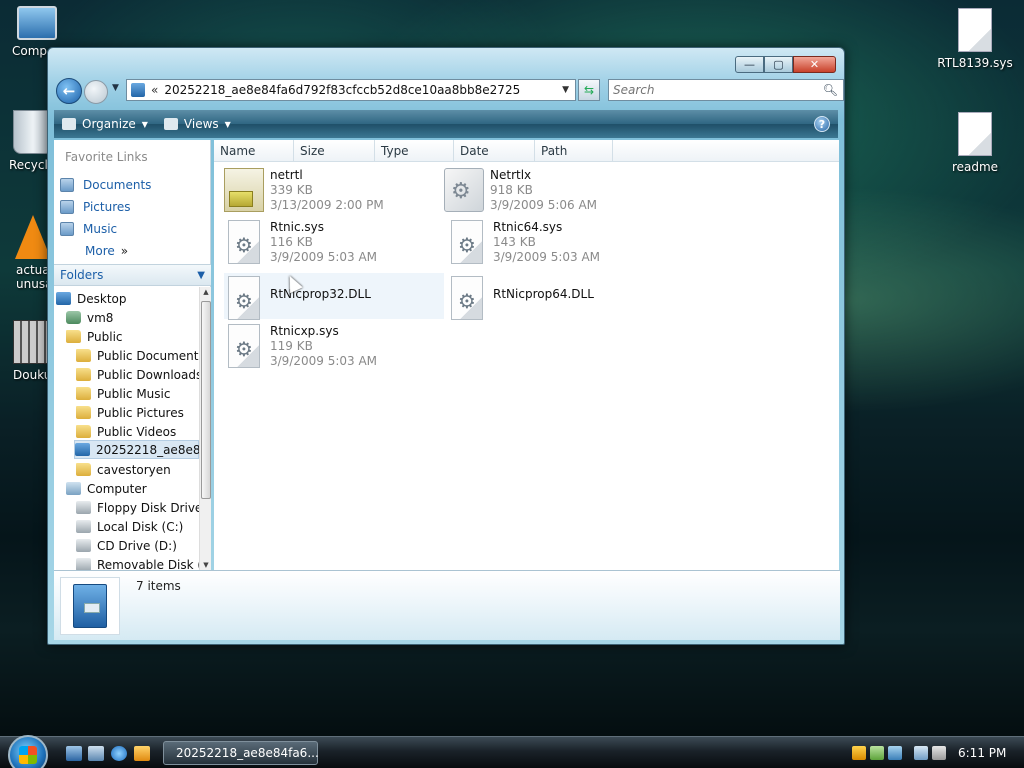 Image resolution: width=1024 pixels, height=768 pixels. What do you see at coordinates (467, 242) in the screenshot?
I see `system-file-icon` at bounding box center [467, 242].